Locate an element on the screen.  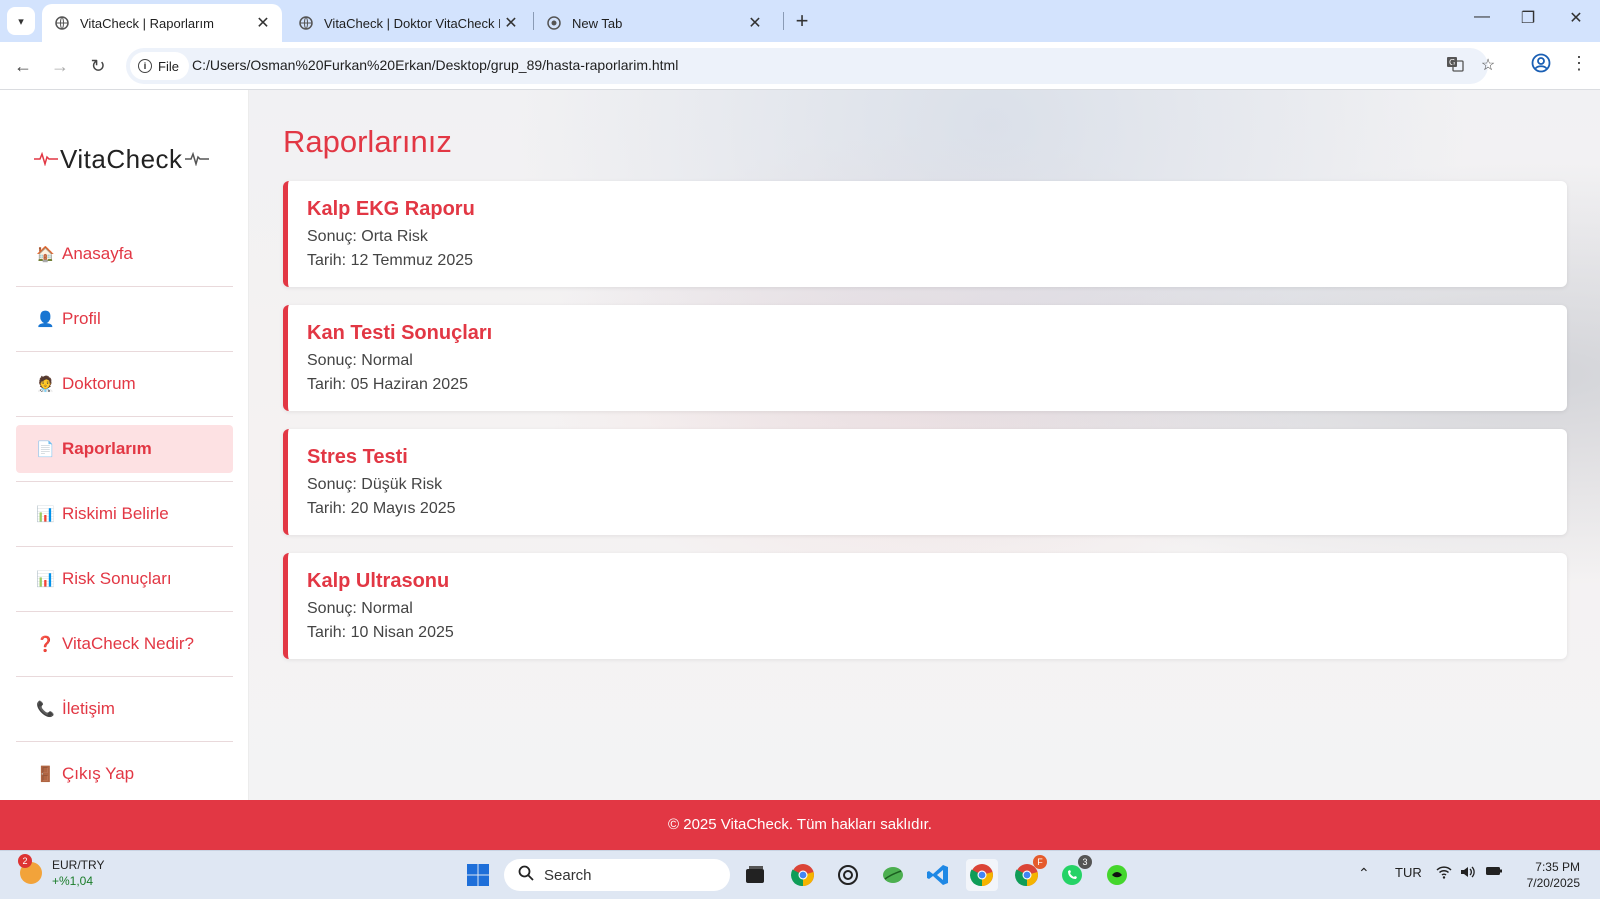
report-title: Kalp EKG Raporu is located at coordinates (391, 209).